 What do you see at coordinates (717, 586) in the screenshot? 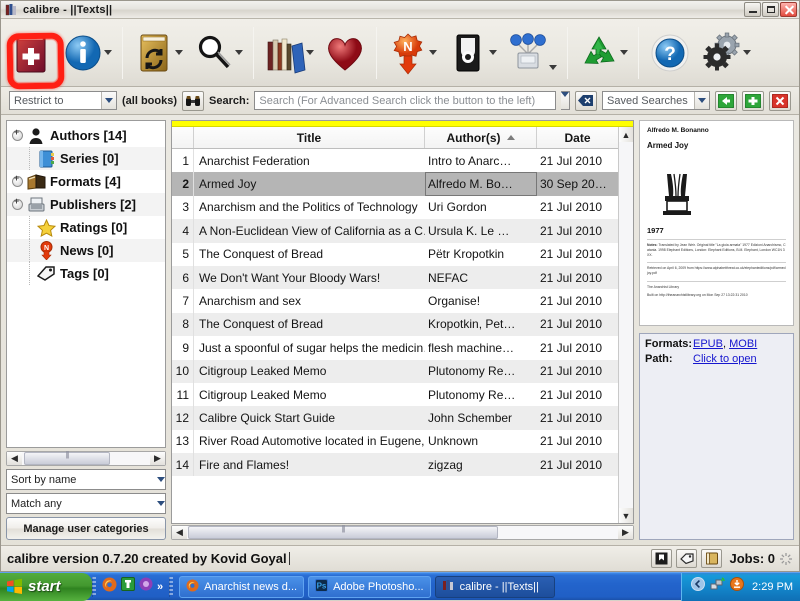
I see `network-icon` at bounding box center [717, 586].